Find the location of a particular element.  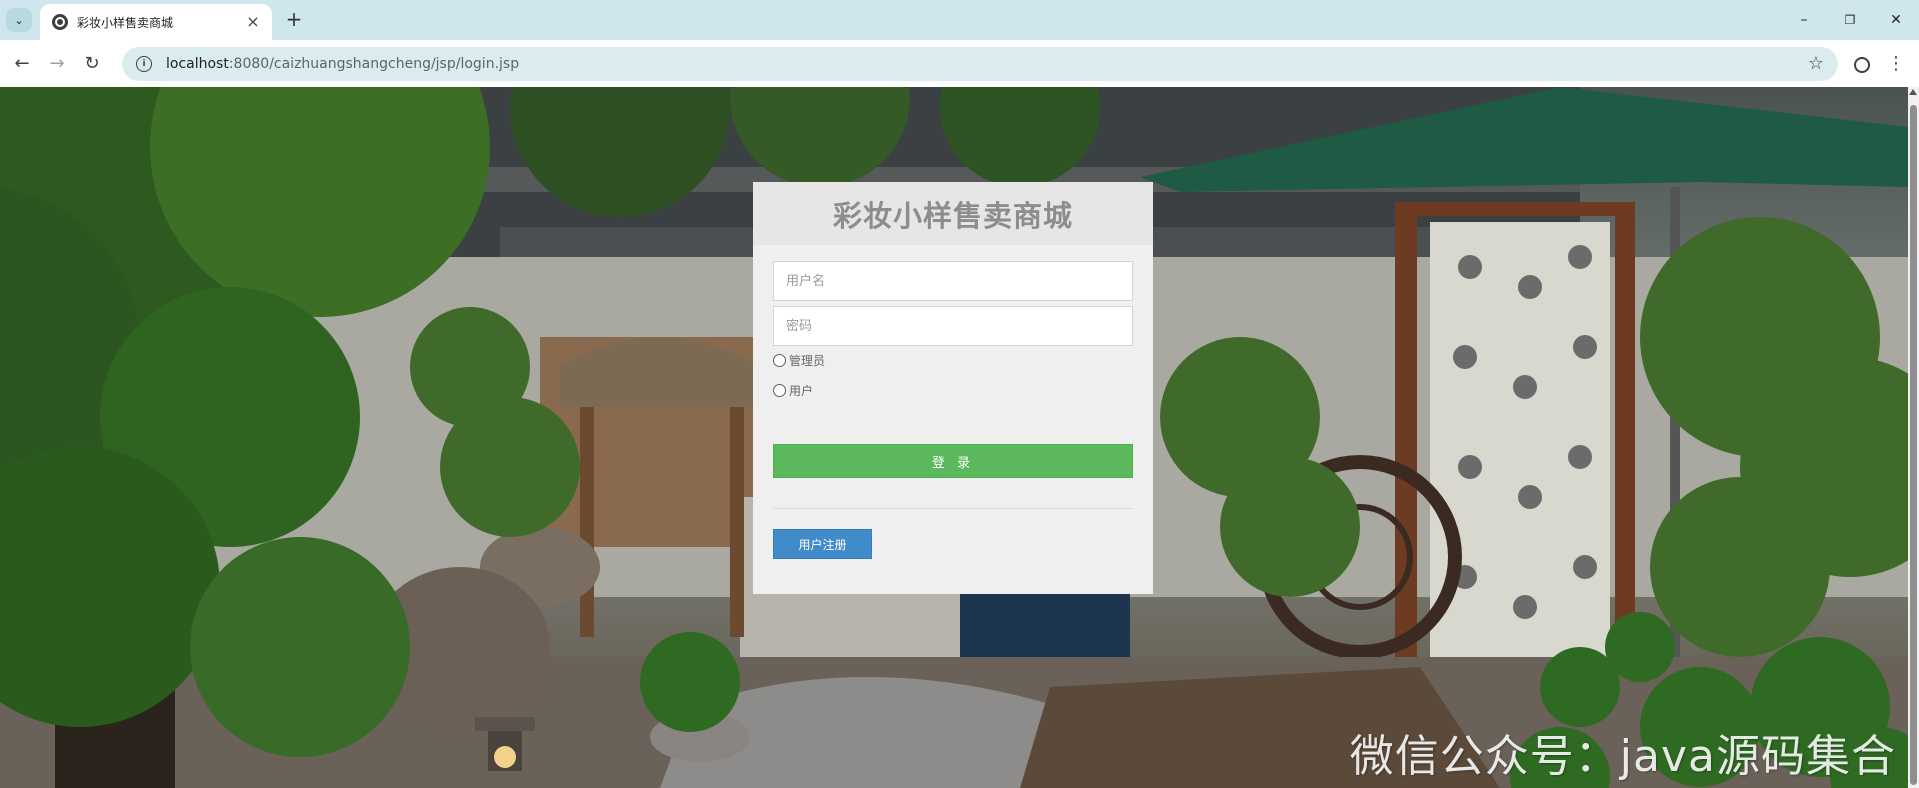

forward-button: → is located at coordinates (57, 64).